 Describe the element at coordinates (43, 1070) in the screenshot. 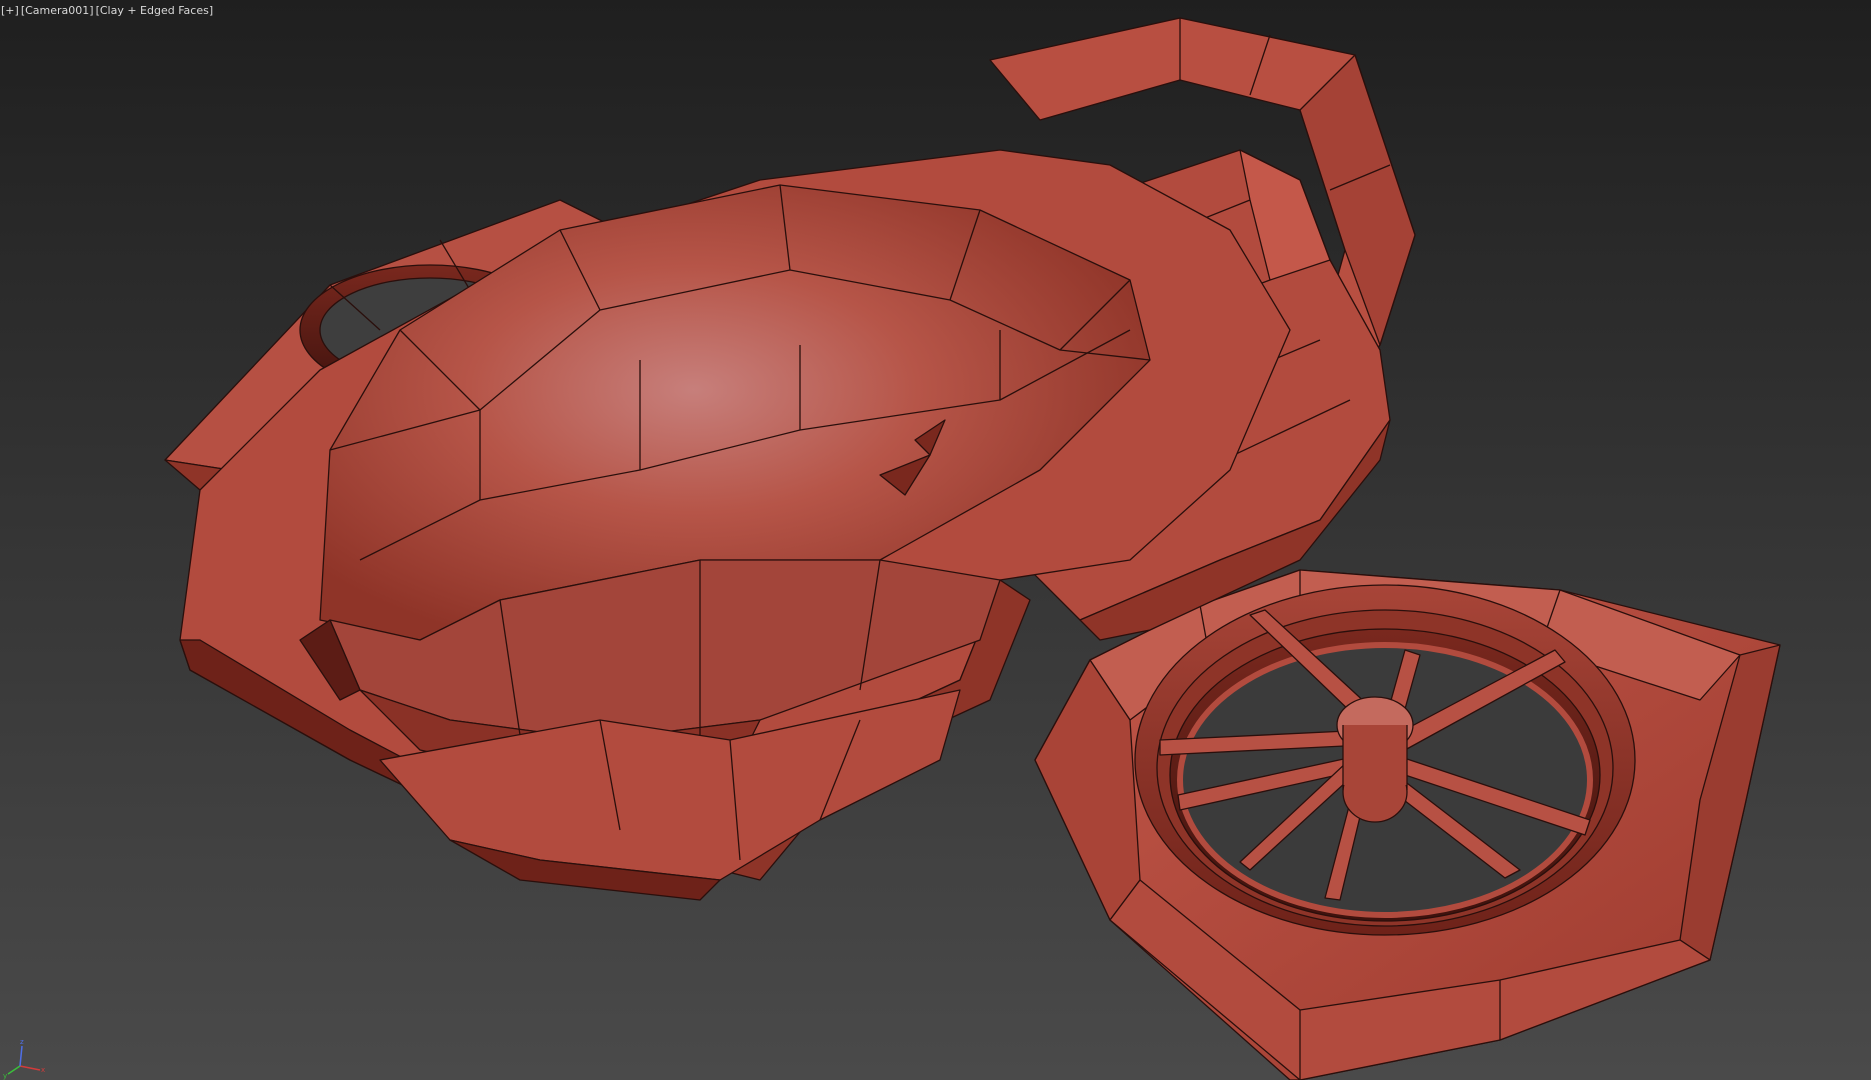

I see `gizmo-x-label: x` at that location.